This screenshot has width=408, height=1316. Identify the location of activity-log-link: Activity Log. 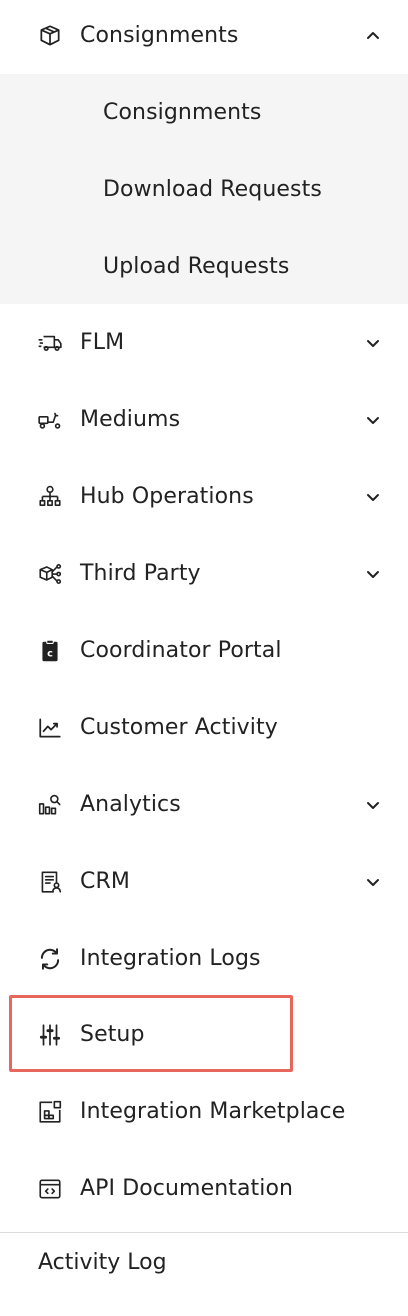
(102, 1262).